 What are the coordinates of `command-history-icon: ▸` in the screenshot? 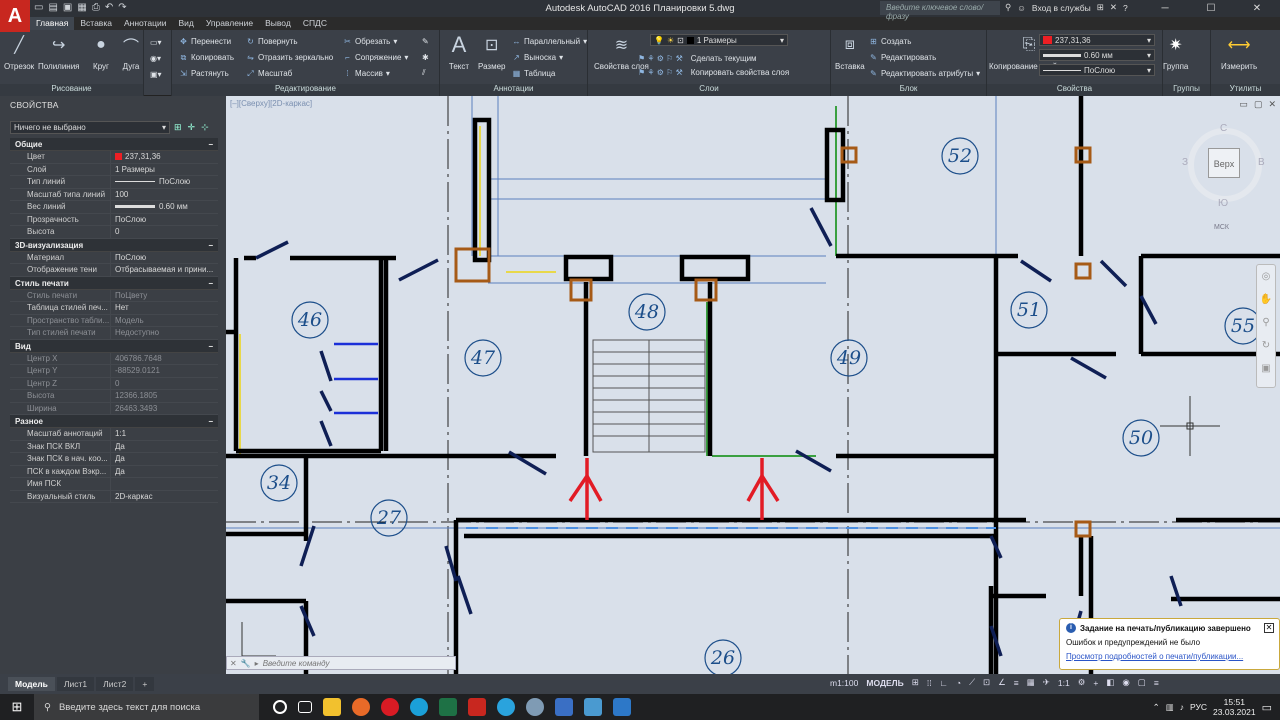 It's located at (257, 663).